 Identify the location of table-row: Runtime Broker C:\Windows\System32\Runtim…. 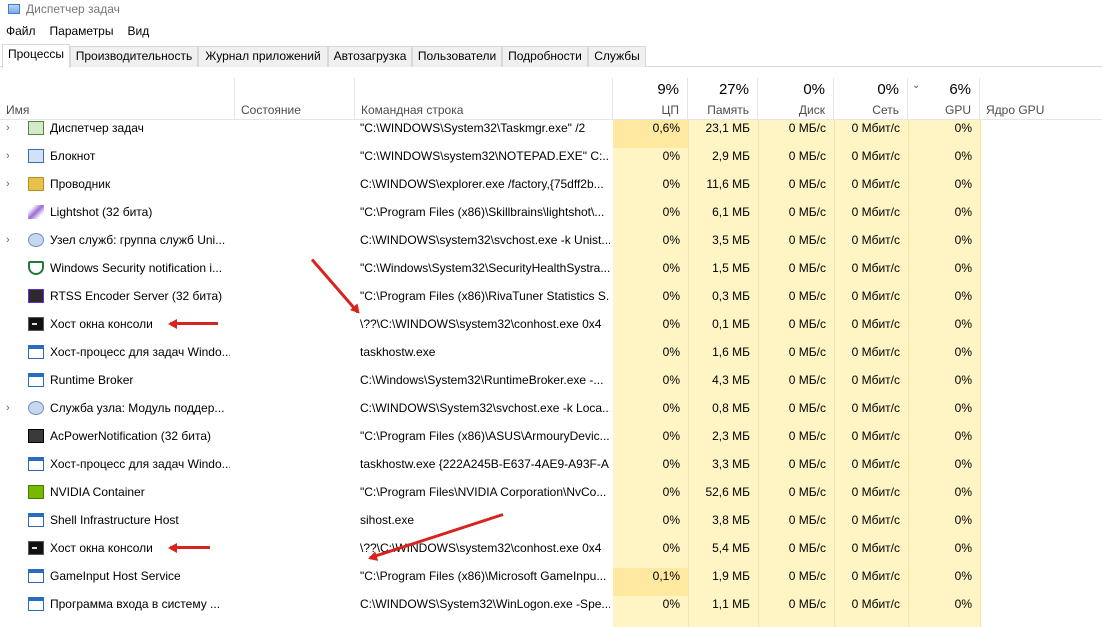
(551, 386).